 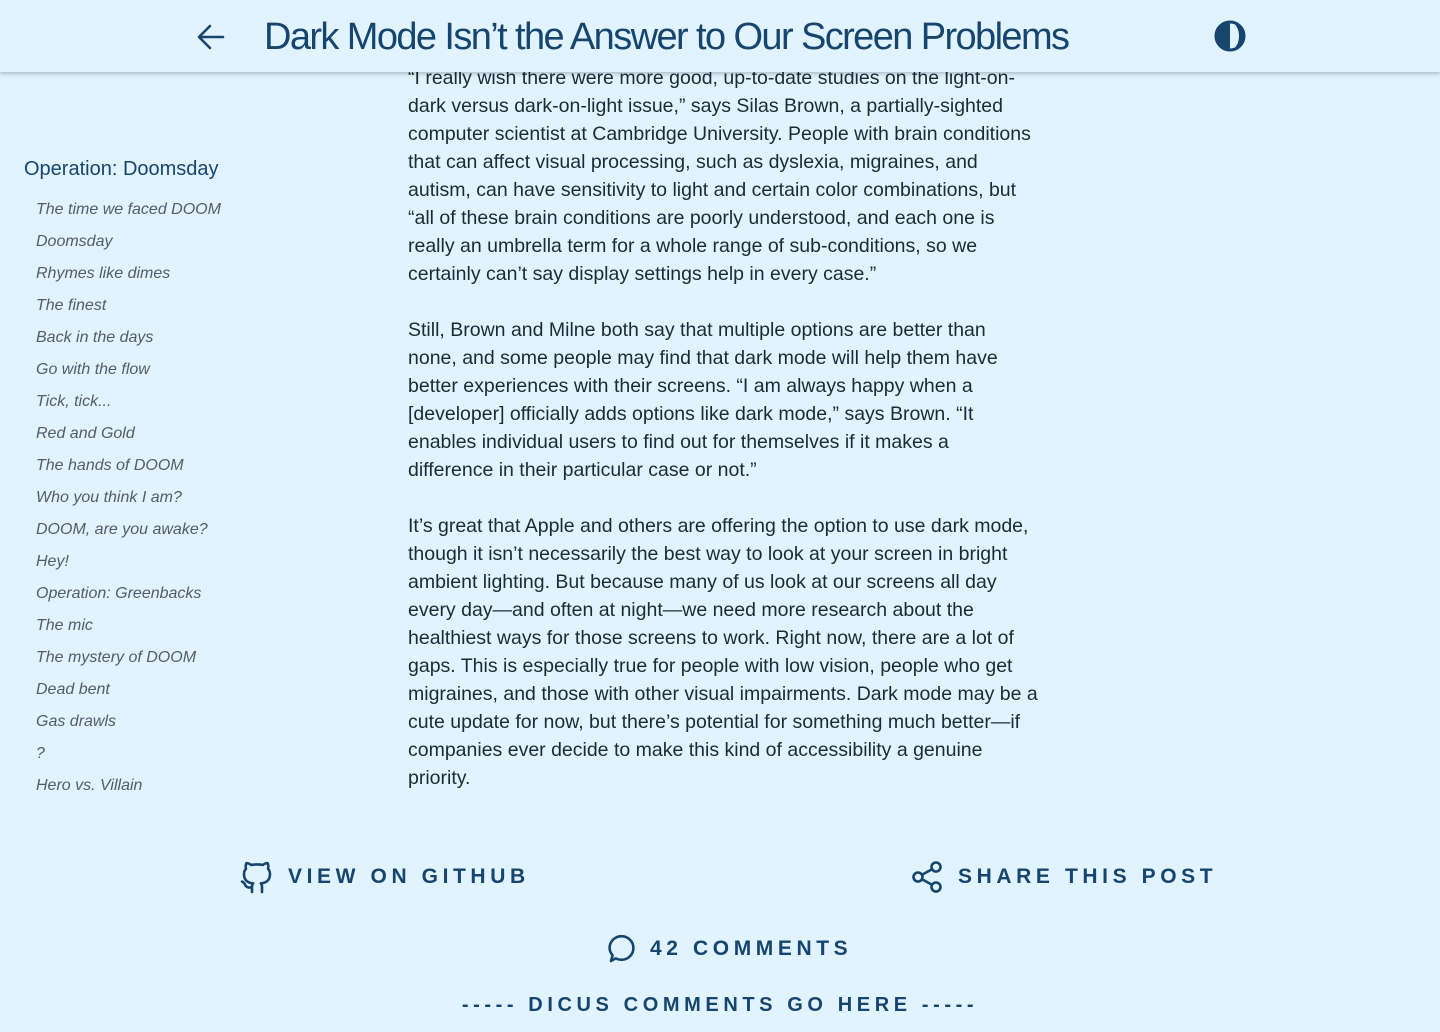 I want to click on comments-link: 42 COMMENTS, so click(x=728, y=949).